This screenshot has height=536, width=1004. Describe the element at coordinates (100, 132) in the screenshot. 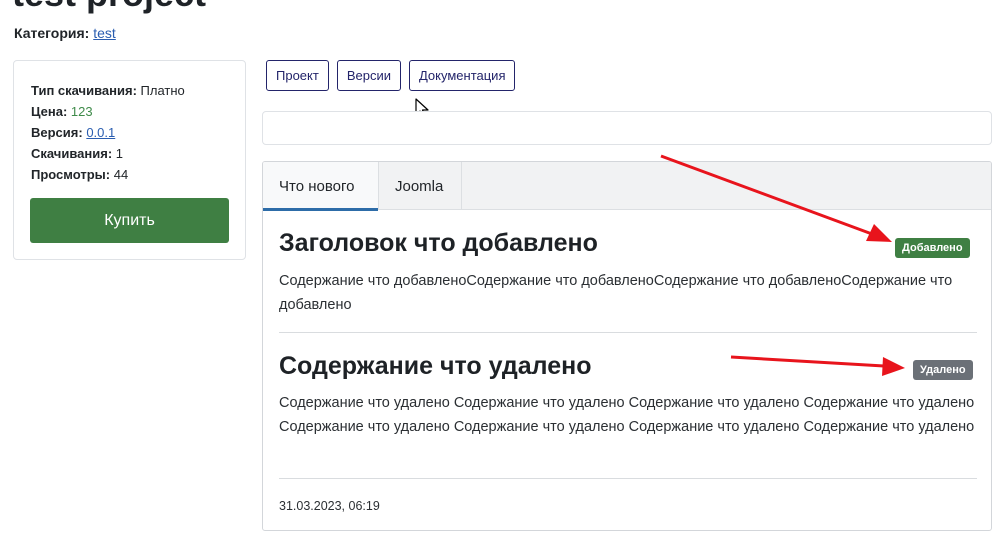

I see `version-link: 0.0.1` at that location.